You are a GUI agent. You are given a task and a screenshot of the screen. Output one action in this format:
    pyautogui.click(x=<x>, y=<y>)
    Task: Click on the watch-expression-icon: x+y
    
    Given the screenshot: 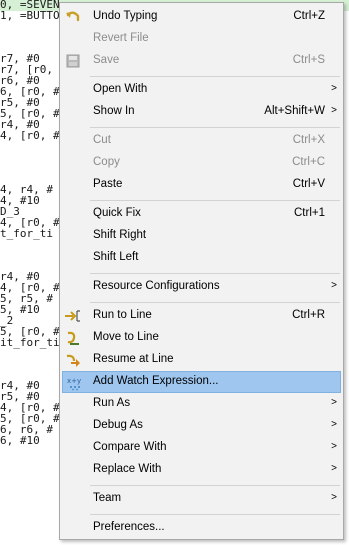 What is the action you would take?
    pyautogui.click(x=74, y=383)
    